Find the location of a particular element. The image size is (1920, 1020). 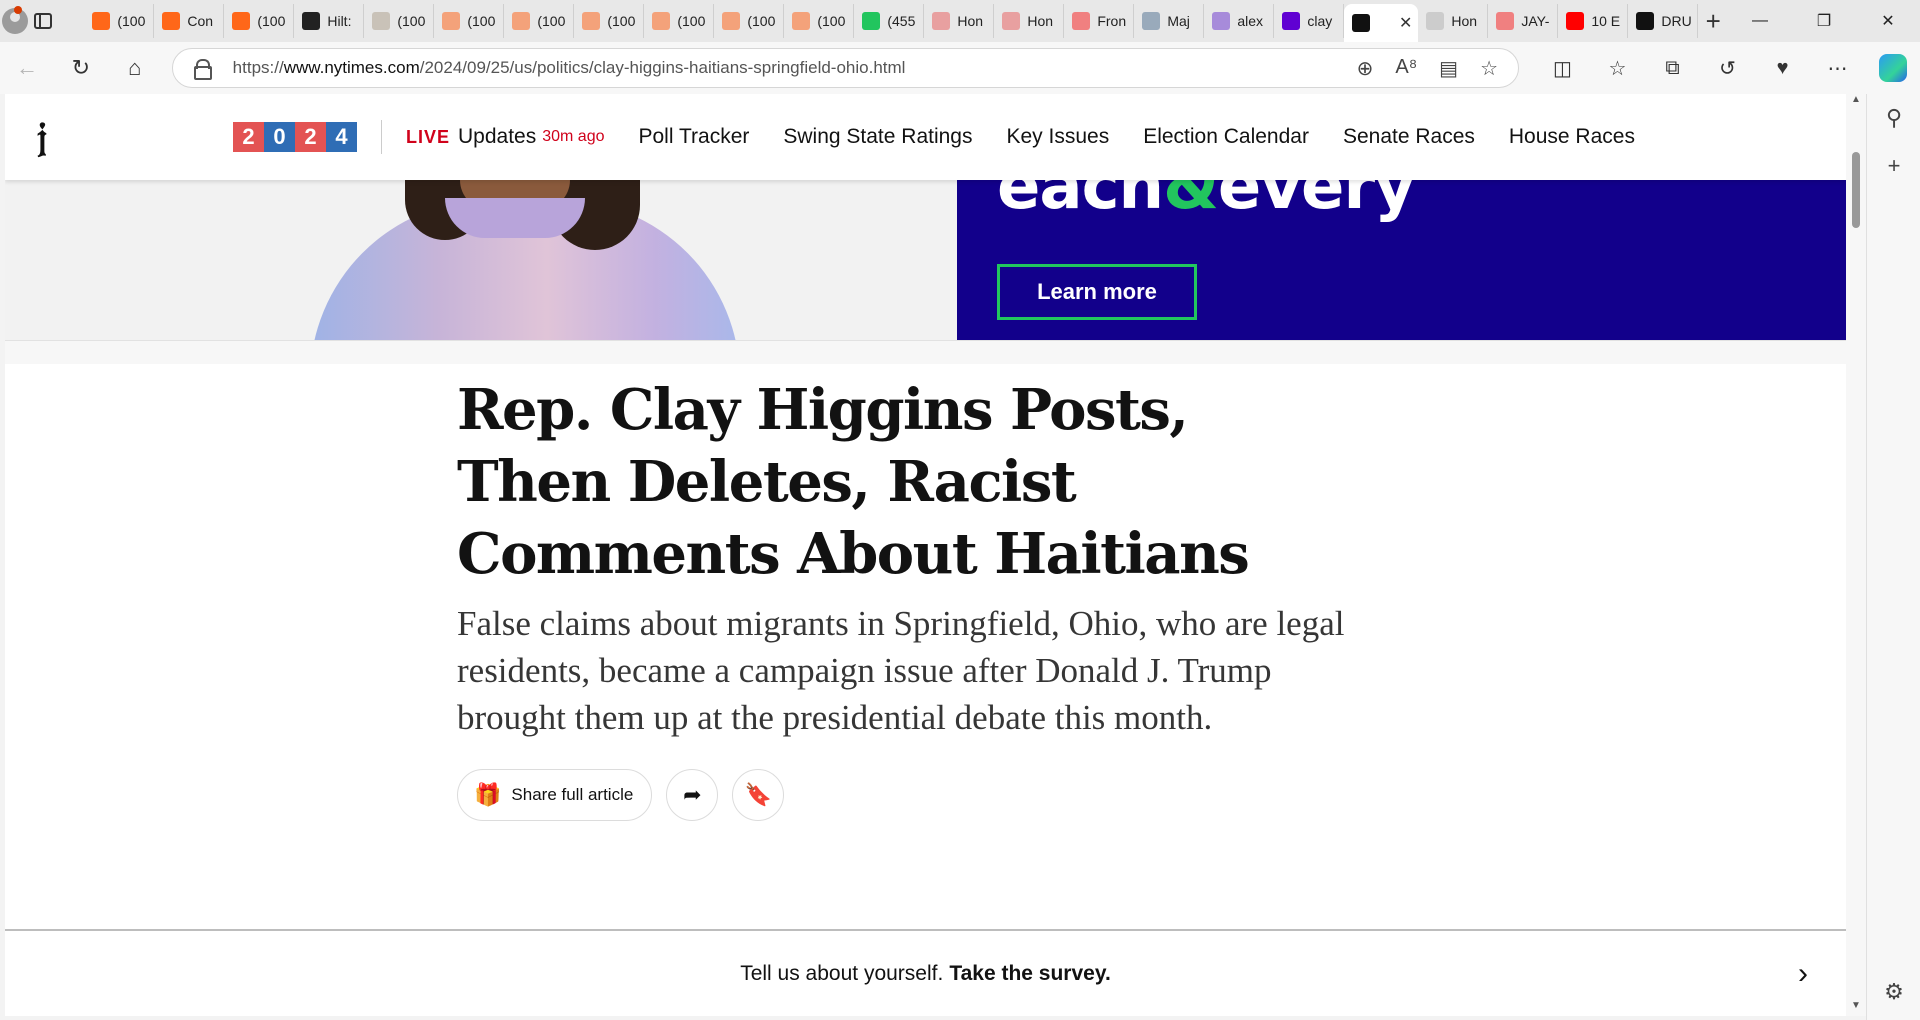

tab-label: alex is located at coordinates (1250, 21).